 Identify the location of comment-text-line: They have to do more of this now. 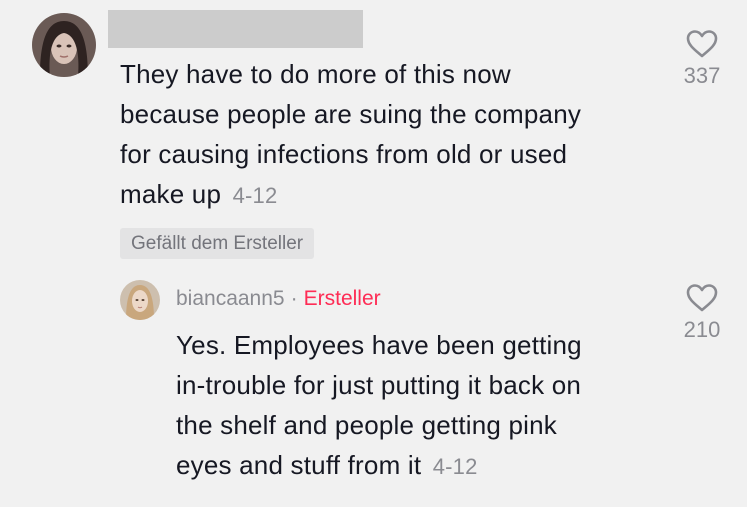
(315, 74).